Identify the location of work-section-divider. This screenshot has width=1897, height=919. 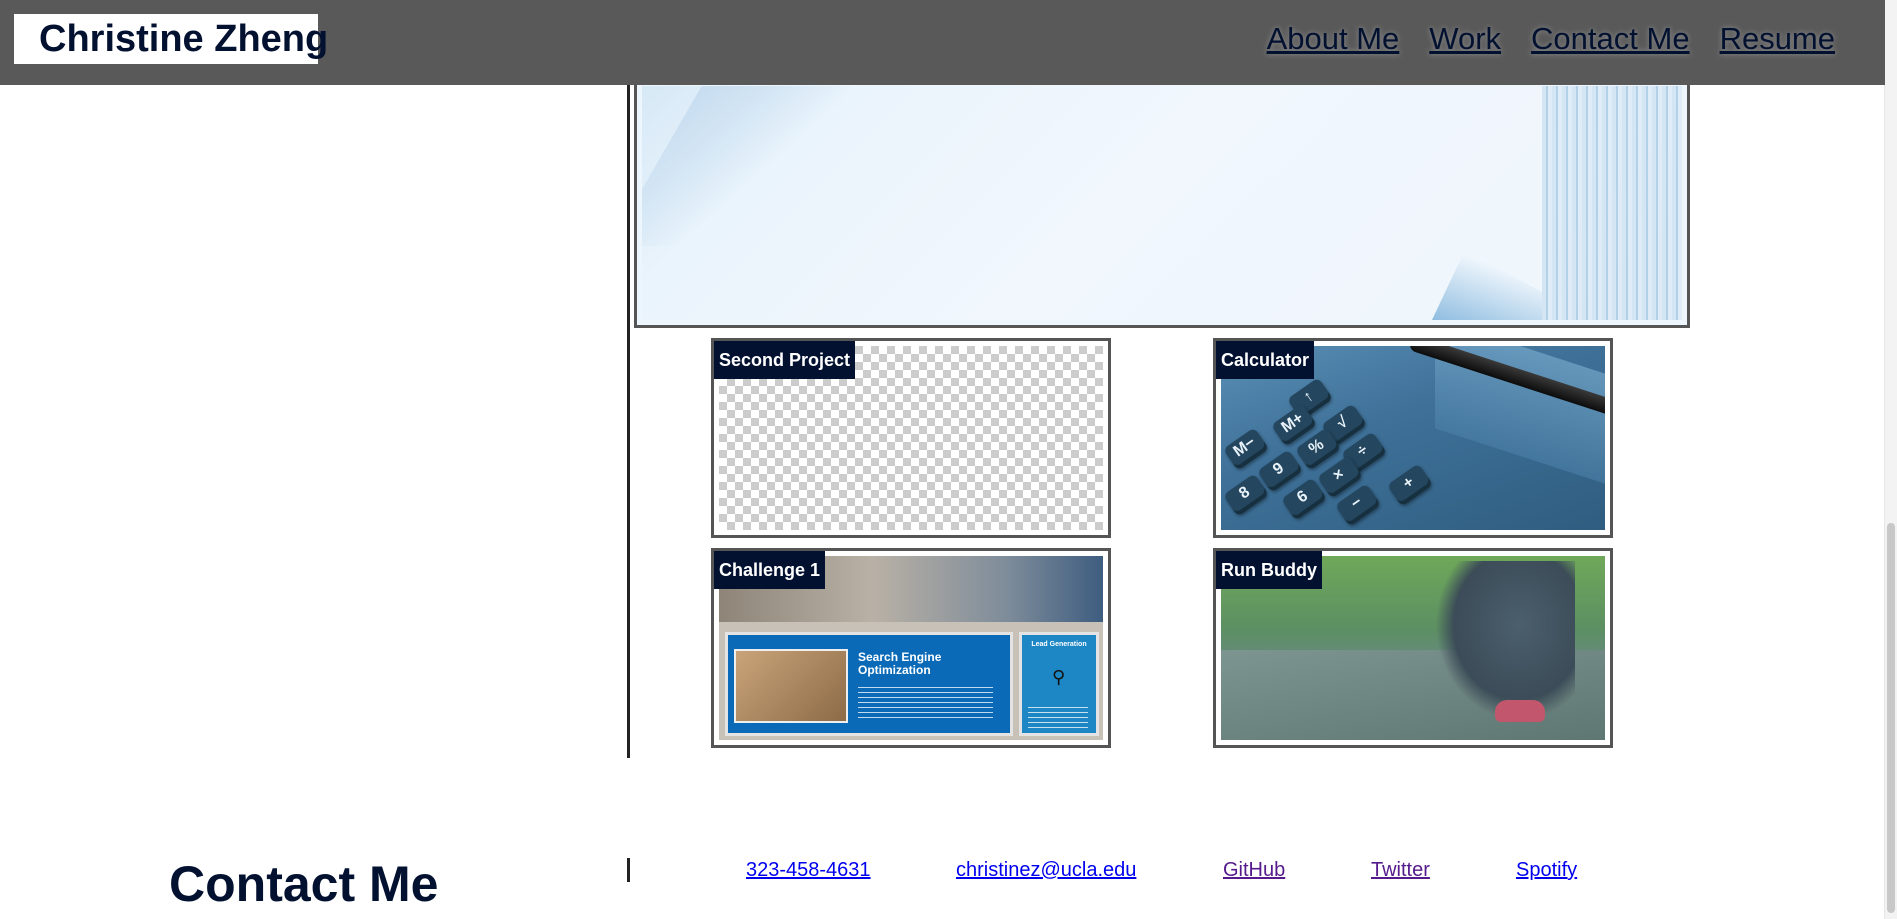
(628, 421).